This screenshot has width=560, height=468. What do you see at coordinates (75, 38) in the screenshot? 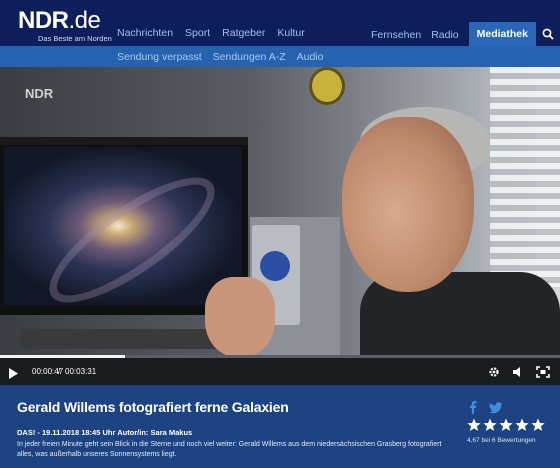
I see `logo-tagline: Das Beste am Norden` at bounding box center [75, 38].